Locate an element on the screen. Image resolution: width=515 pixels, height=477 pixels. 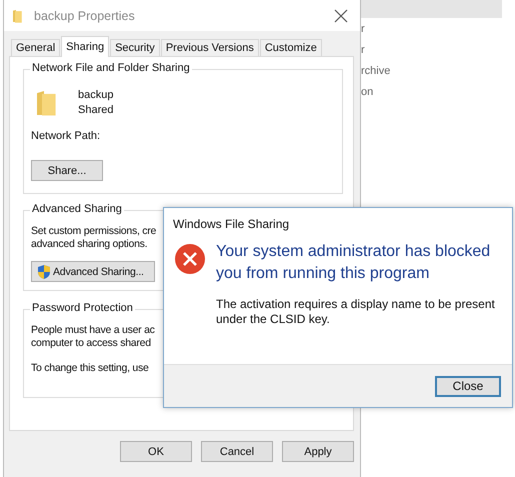
dialog-button: Apply is located at coordinates (318, 451).